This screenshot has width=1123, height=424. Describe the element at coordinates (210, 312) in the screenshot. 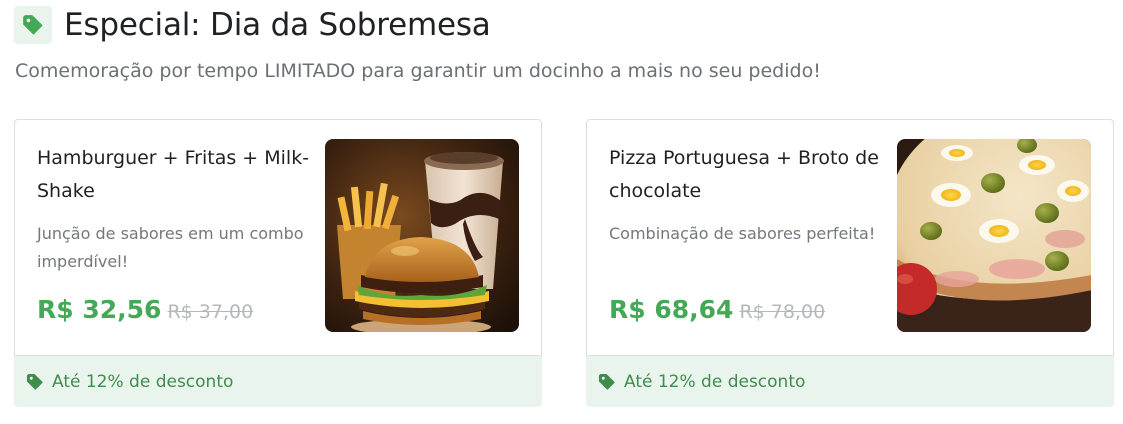

I see `product-old-price: R$ 37,00` at that location.